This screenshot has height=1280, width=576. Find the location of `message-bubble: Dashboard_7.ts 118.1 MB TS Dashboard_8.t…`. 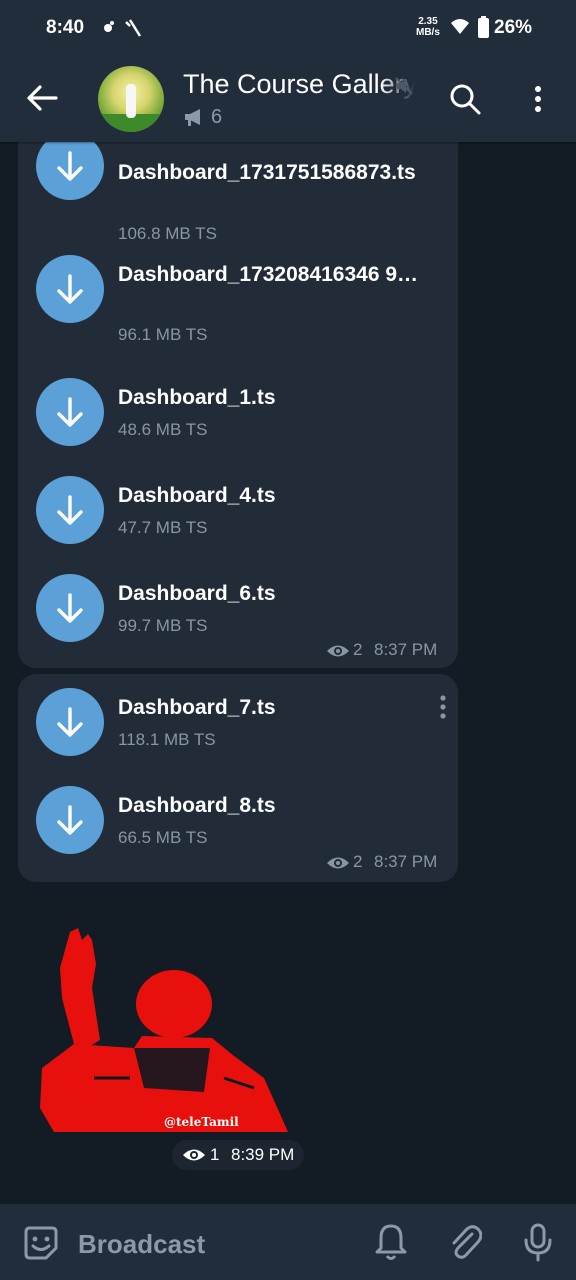

message-bubble: Dashboard_7.ts 118.1 MB TS Dashboard_8.t… is located at coordinates (238, 778).